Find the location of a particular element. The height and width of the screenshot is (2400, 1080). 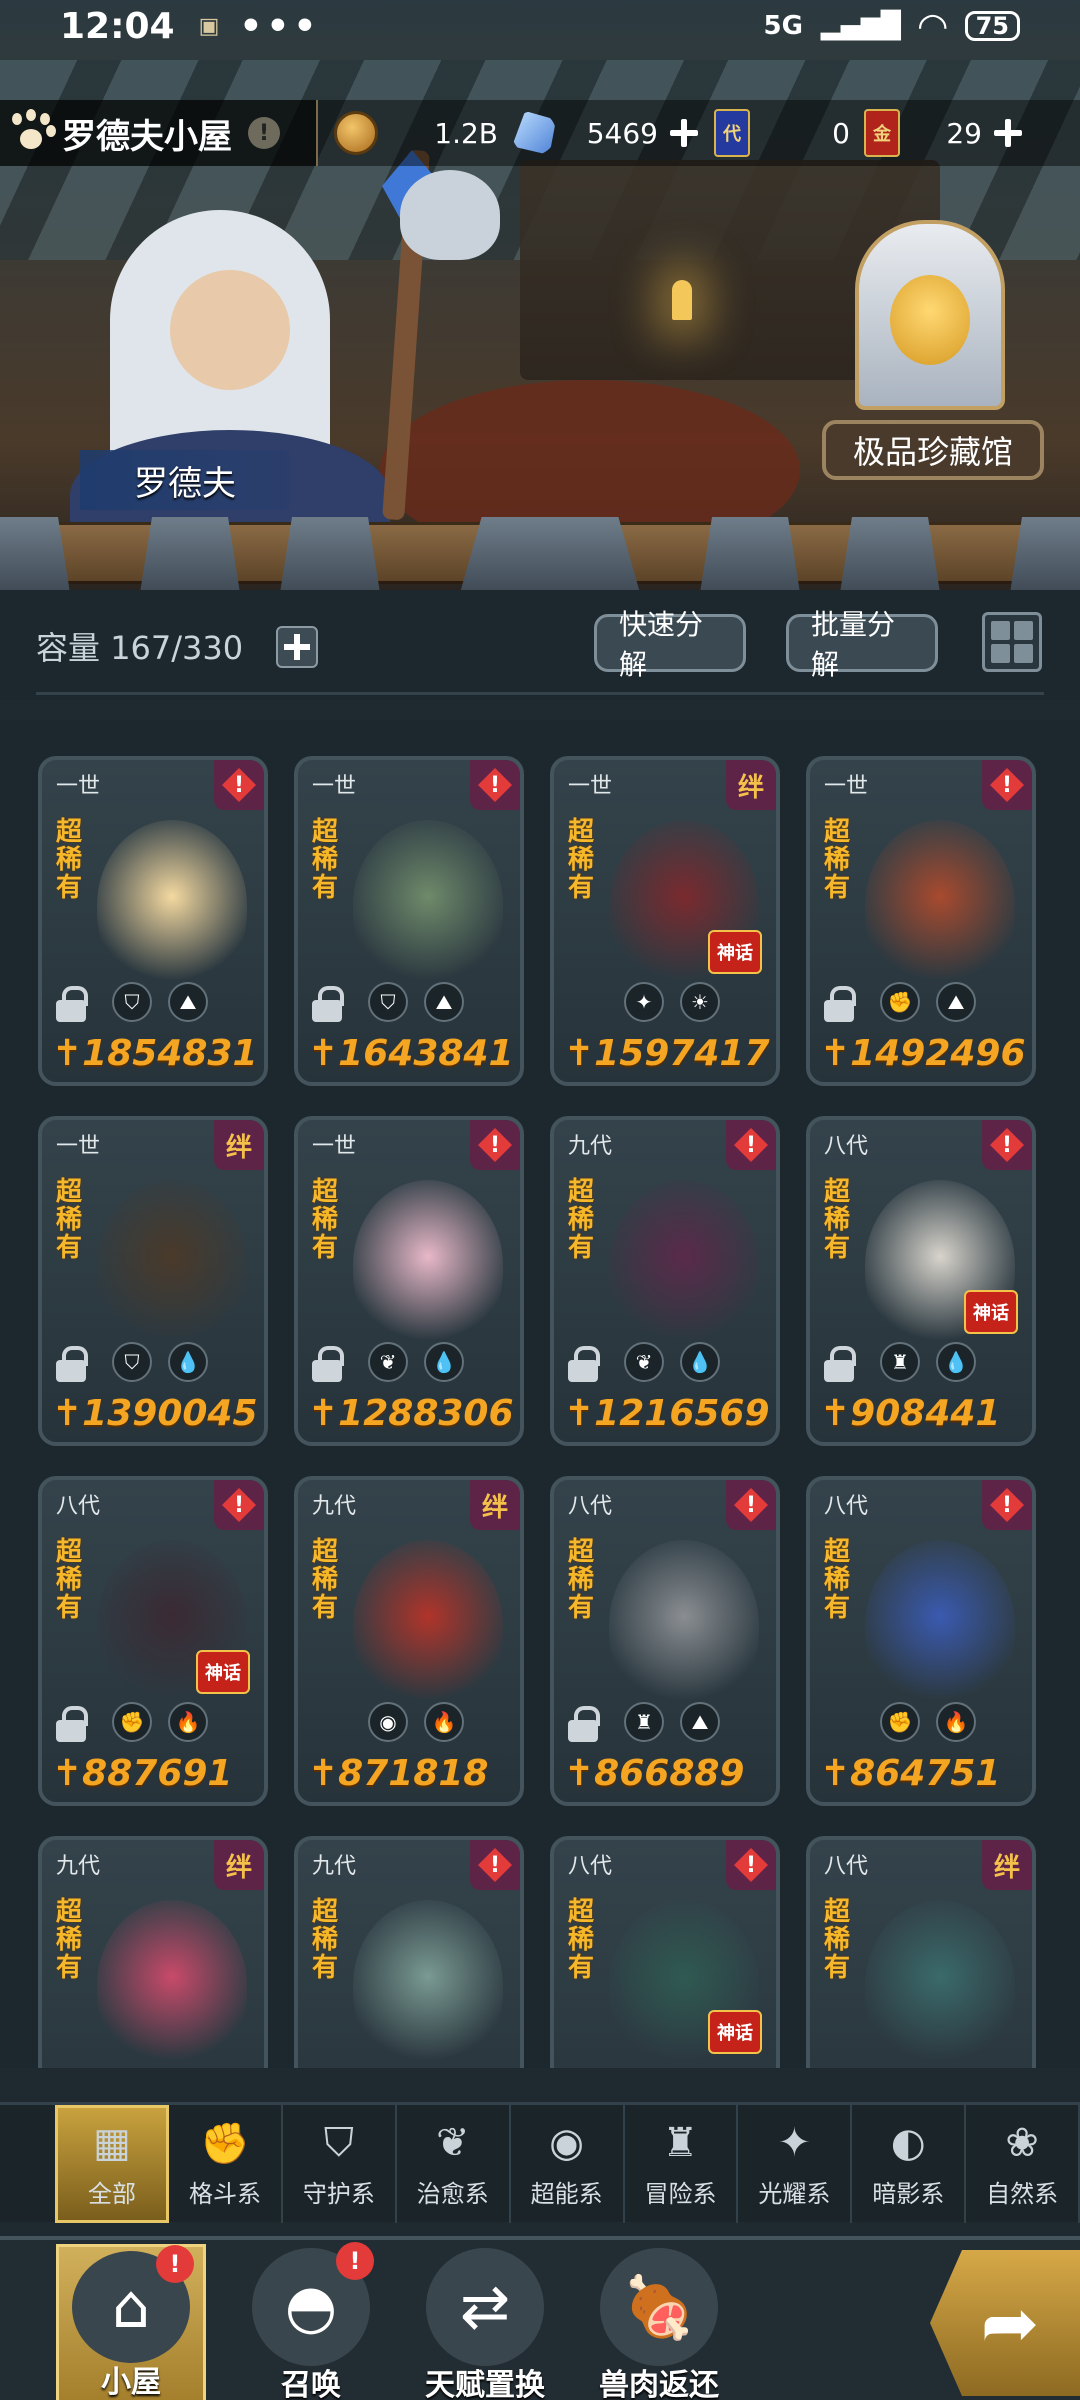

water-icon: 💧 is located at coordinates (956, 1362).